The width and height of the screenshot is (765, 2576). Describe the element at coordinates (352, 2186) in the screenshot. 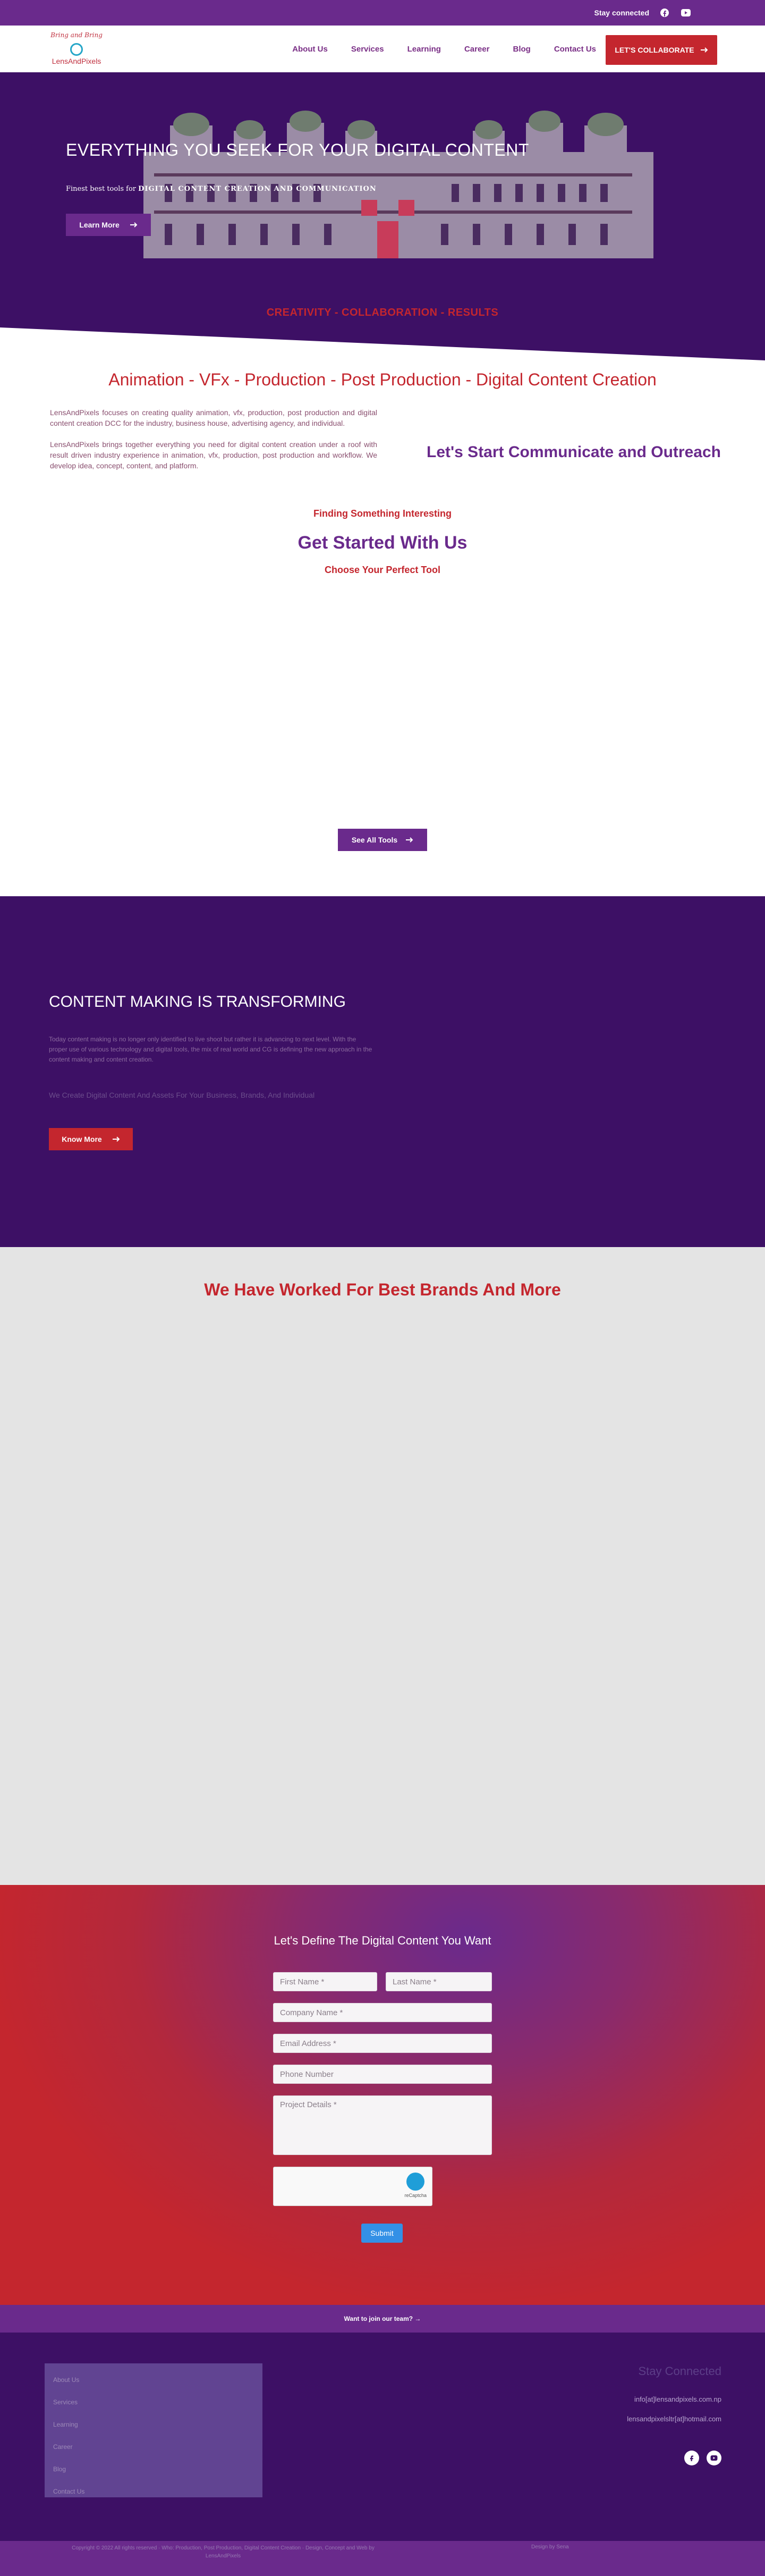

I see `recaptcha-widget: reCaptcha` at that location.